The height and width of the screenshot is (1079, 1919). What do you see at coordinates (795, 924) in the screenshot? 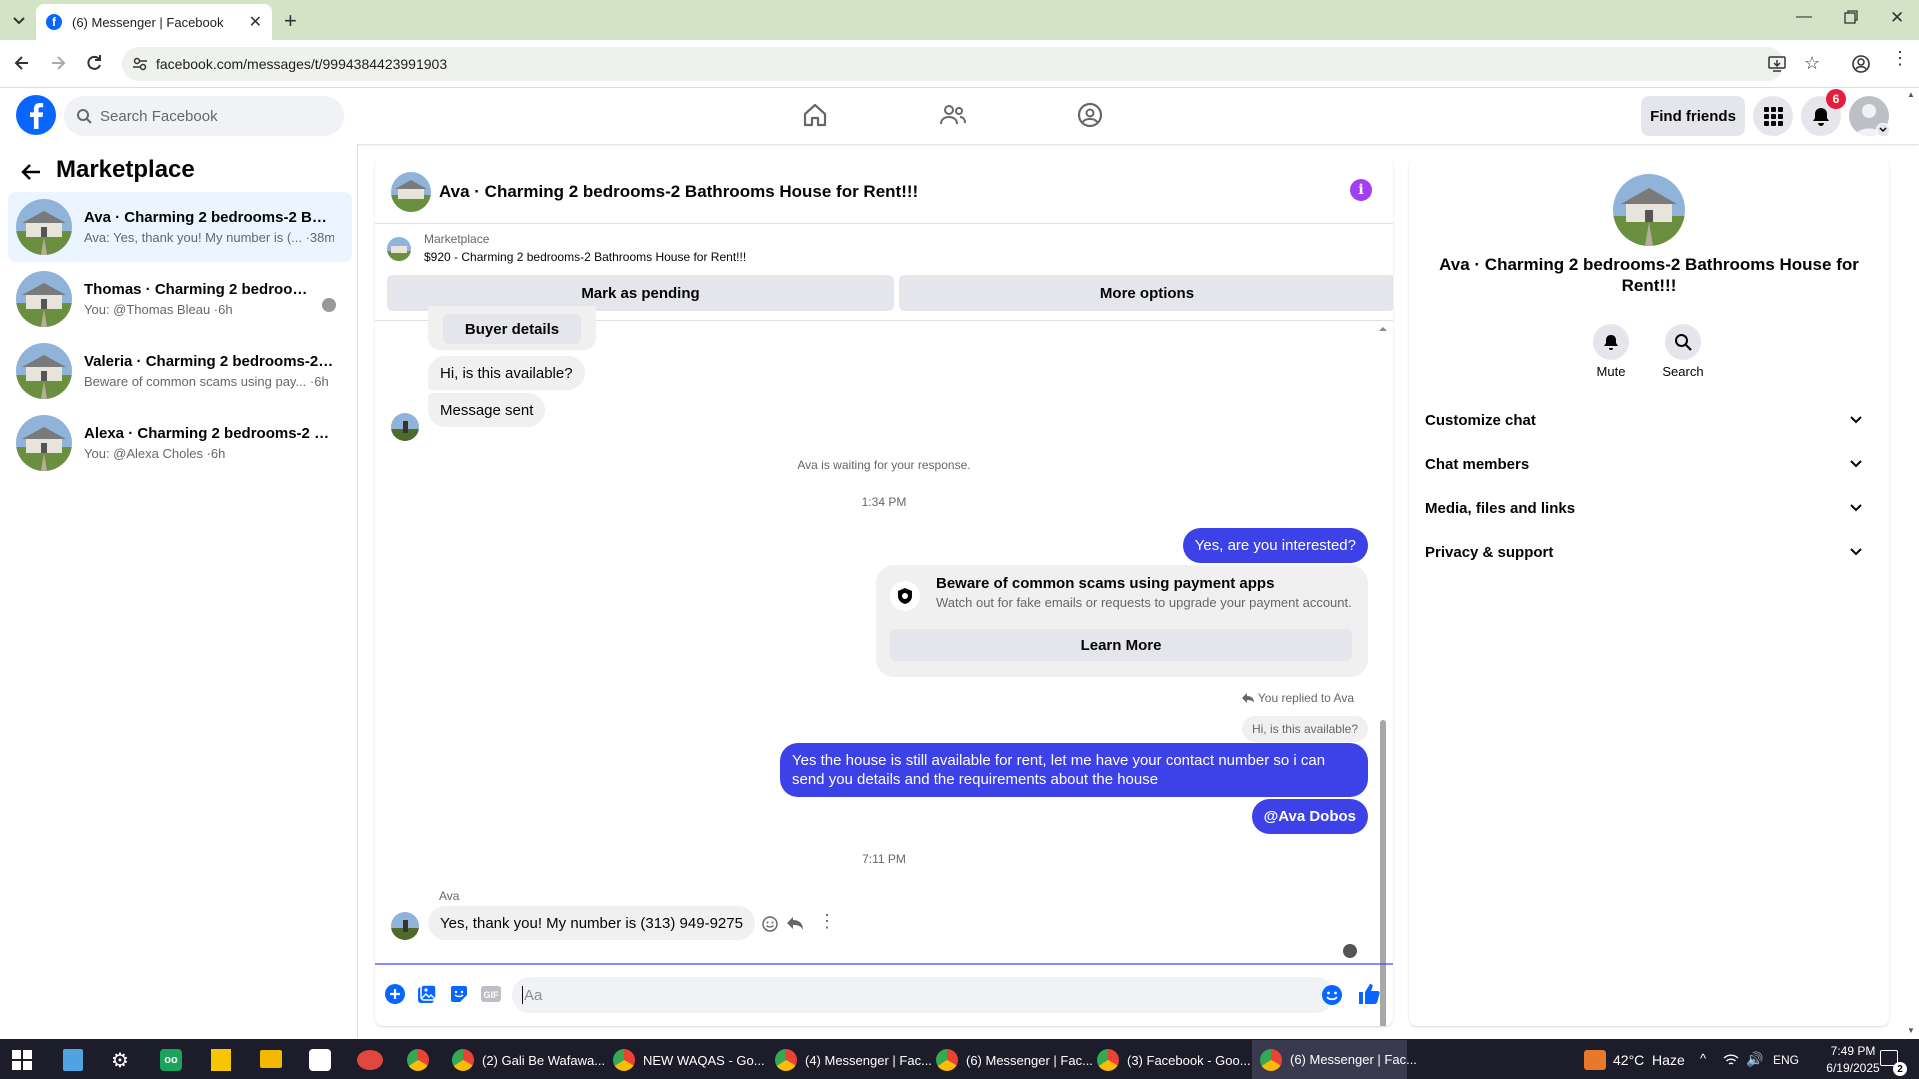
I see `reply-icon` at bounding box center [795, 924].